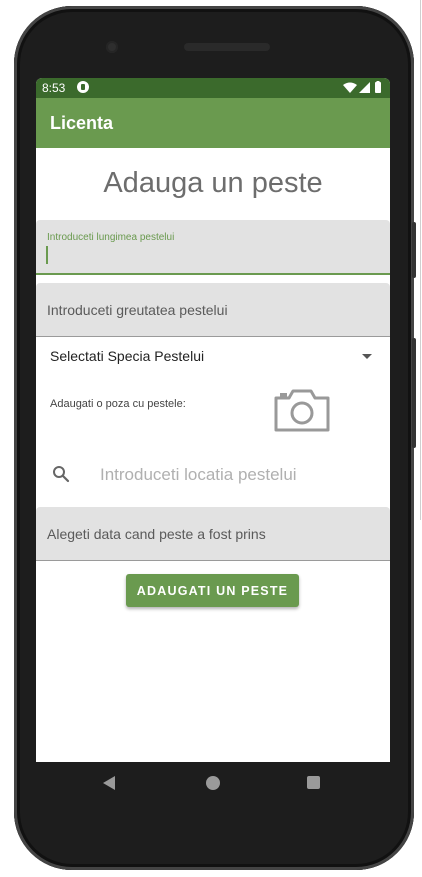 The image size is (422, 877). I want to click on navigation-bar, so click(213, 784).